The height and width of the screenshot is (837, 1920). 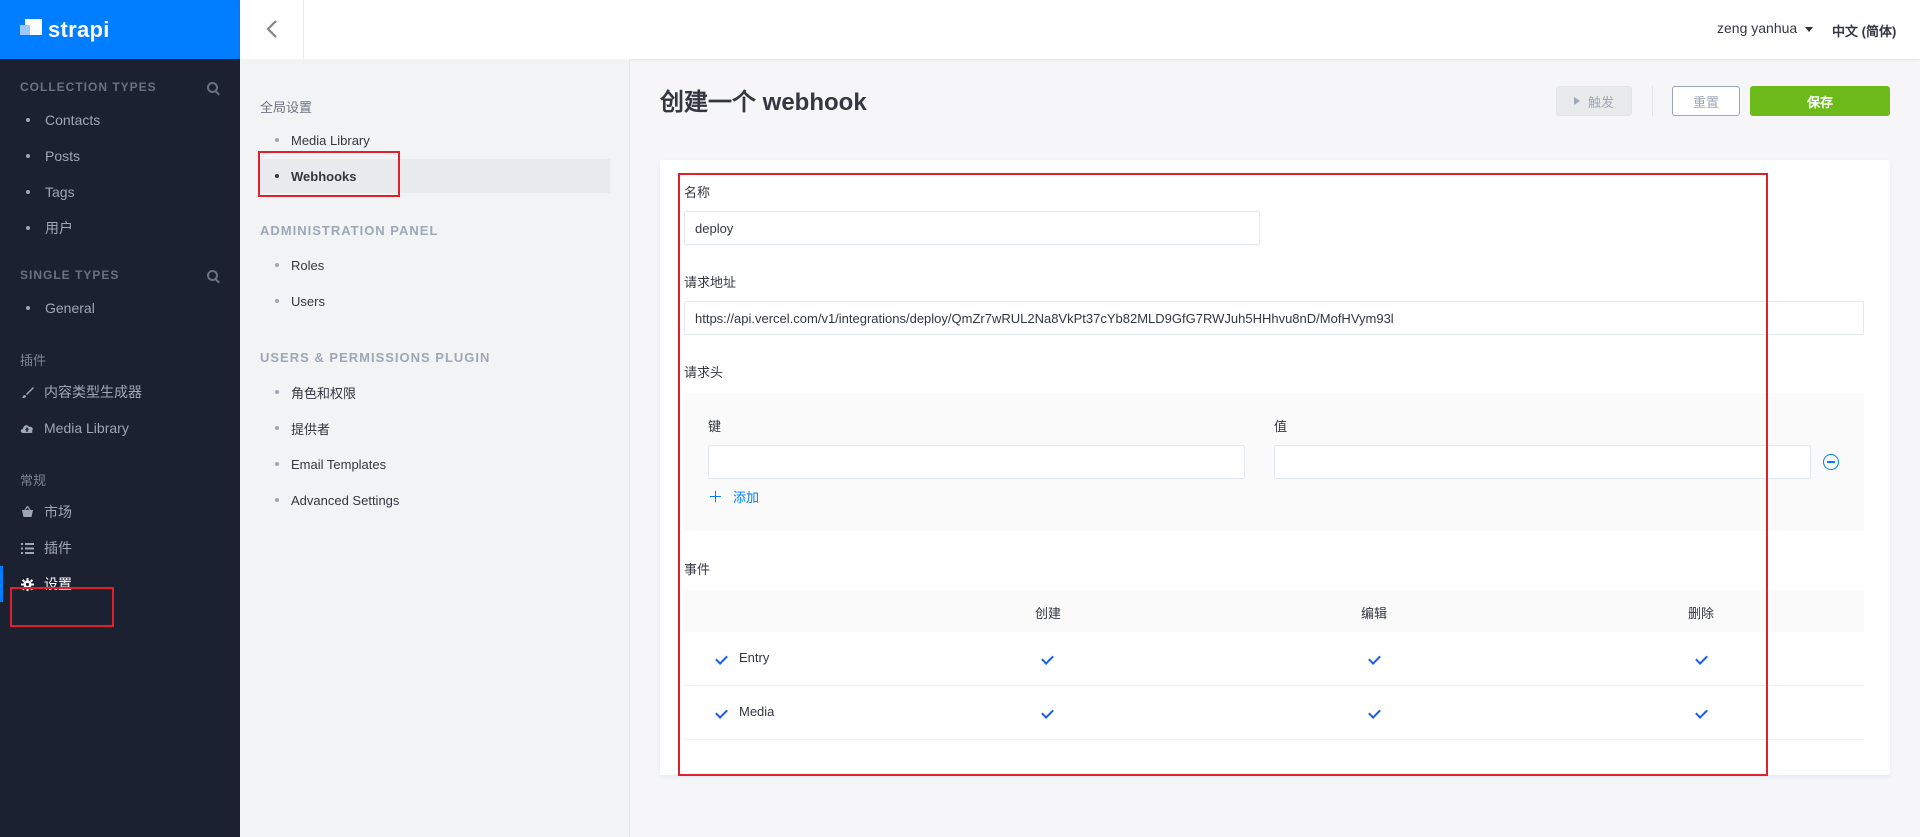 I want to click on collection-types-title: COLLECTION TYPES, so click(x=88, y=87).